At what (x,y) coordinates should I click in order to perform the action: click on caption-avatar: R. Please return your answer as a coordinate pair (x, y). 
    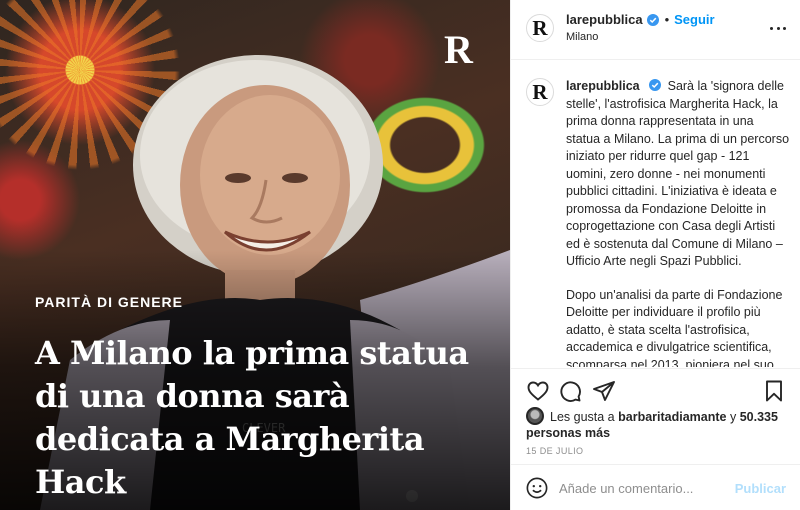
    Looking at the image, I should click on (540, 92).